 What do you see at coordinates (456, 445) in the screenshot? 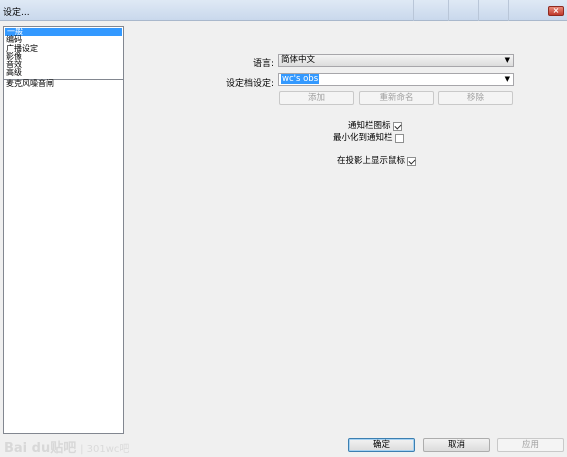
I see `cancel-button: 取消` at bounding box center [456, 445].